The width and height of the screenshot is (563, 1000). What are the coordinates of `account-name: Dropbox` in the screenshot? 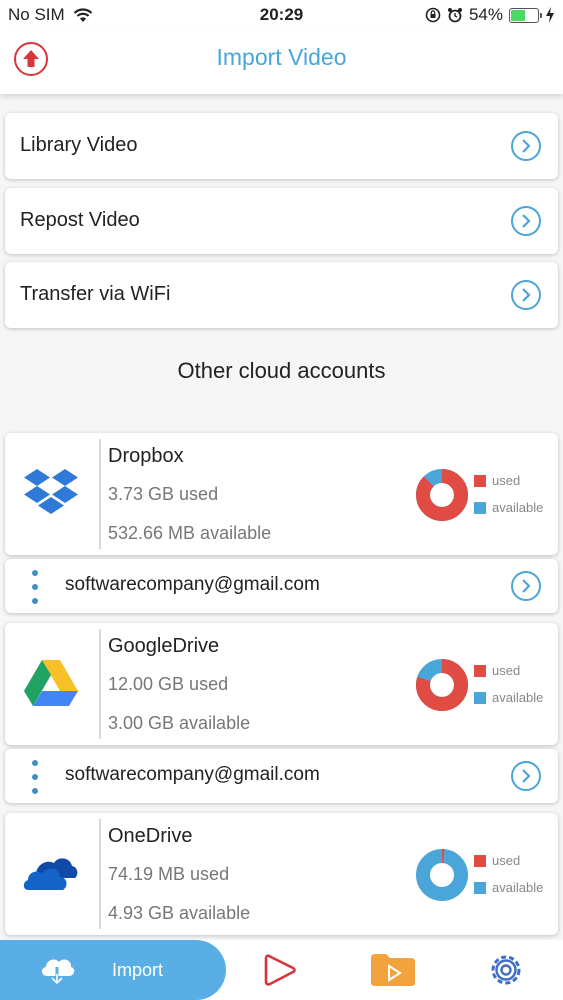 It's located at (146, 456).